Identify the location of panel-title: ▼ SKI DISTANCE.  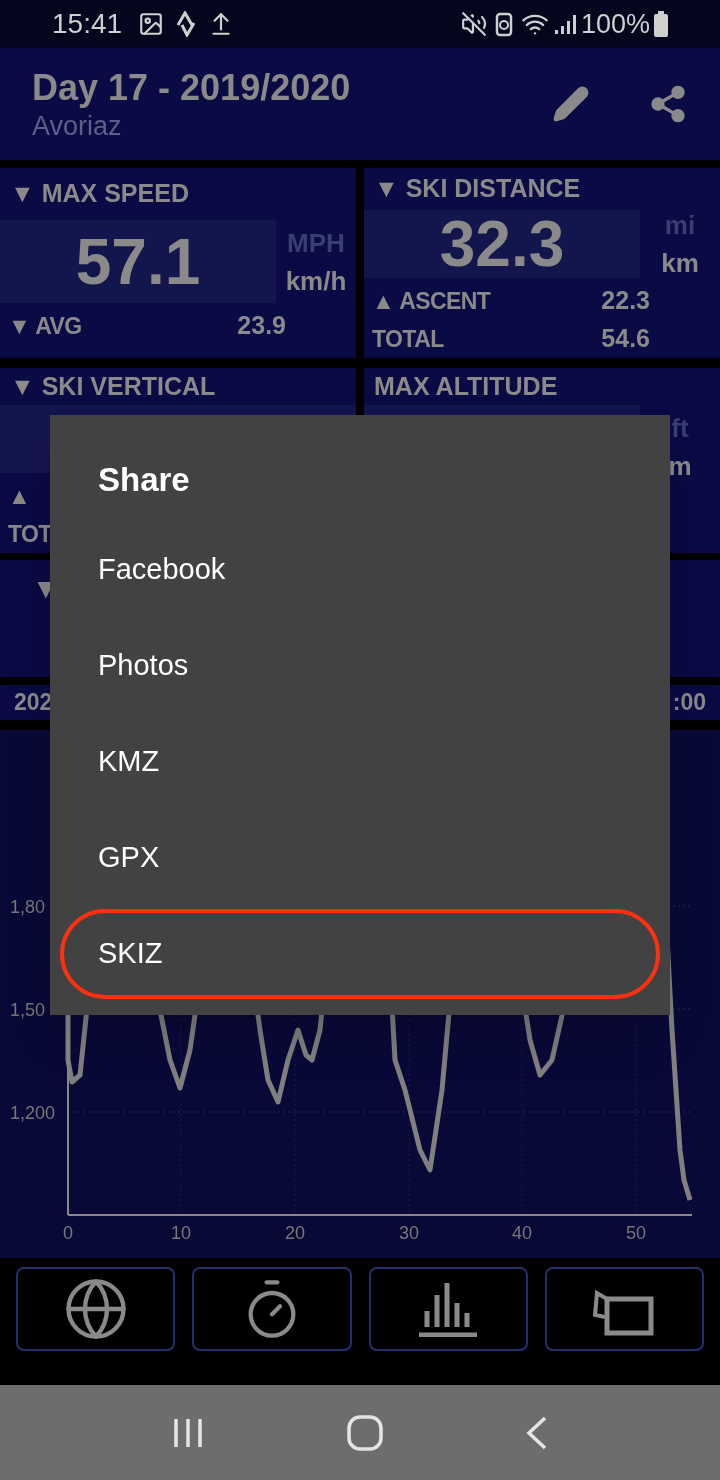
(477, 189).